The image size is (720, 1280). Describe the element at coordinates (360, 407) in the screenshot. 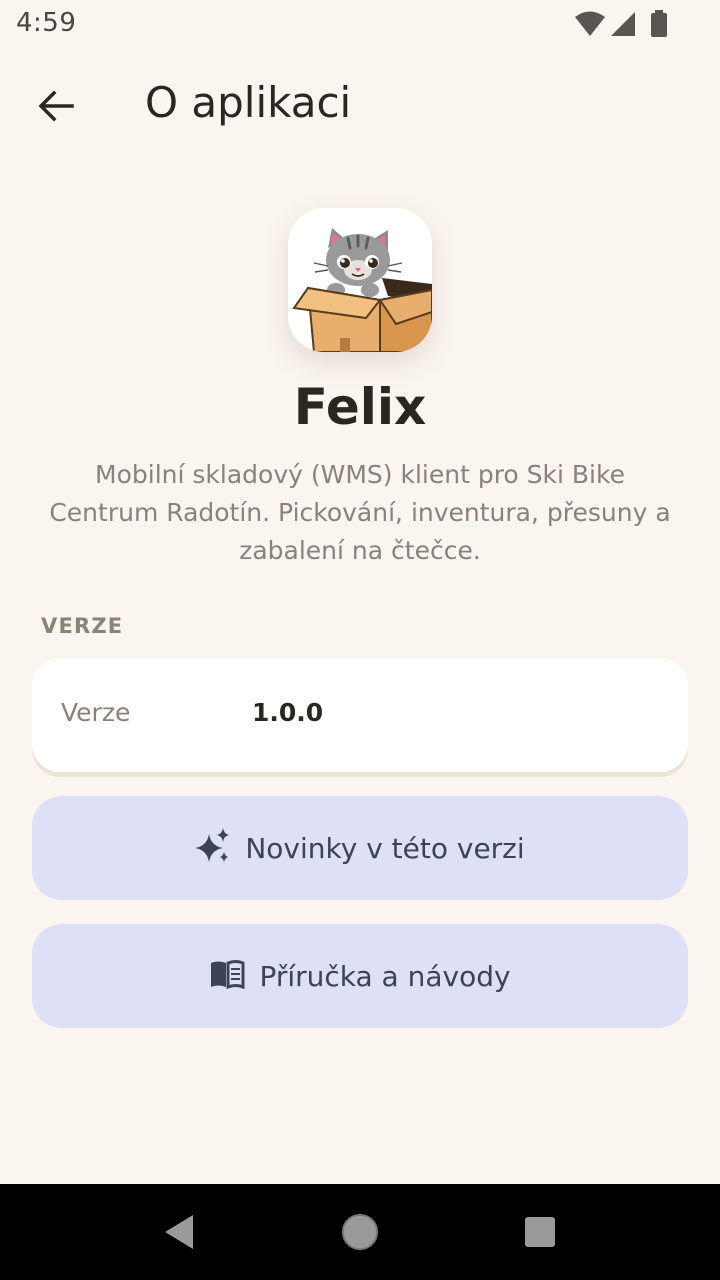

I see `app-name: Felix` at that location.